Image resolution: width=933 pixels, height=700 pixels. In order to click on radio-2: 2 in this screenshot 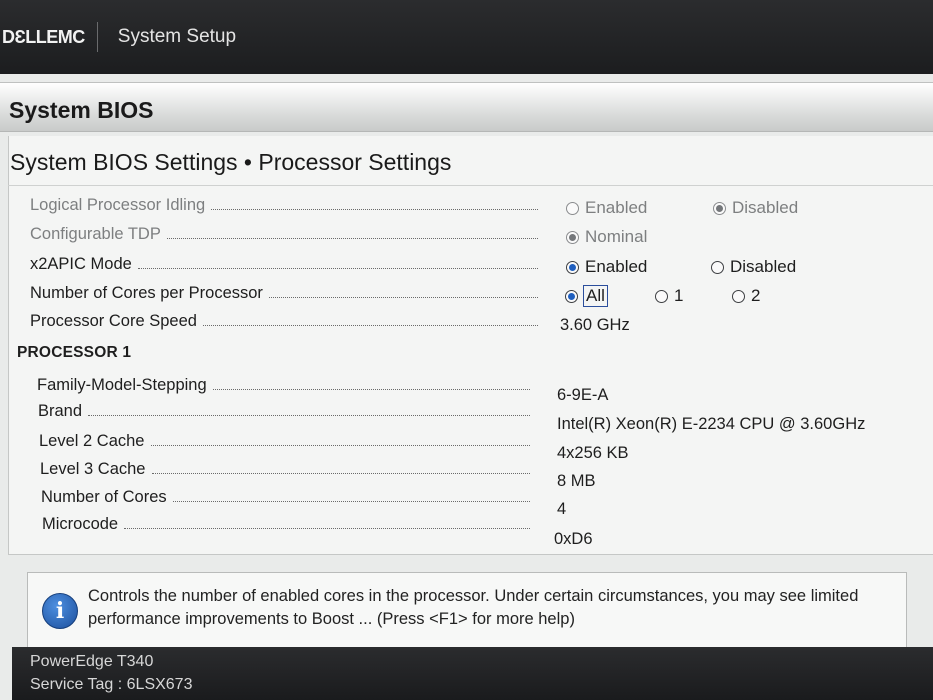, I will do `click(746, 296)`.